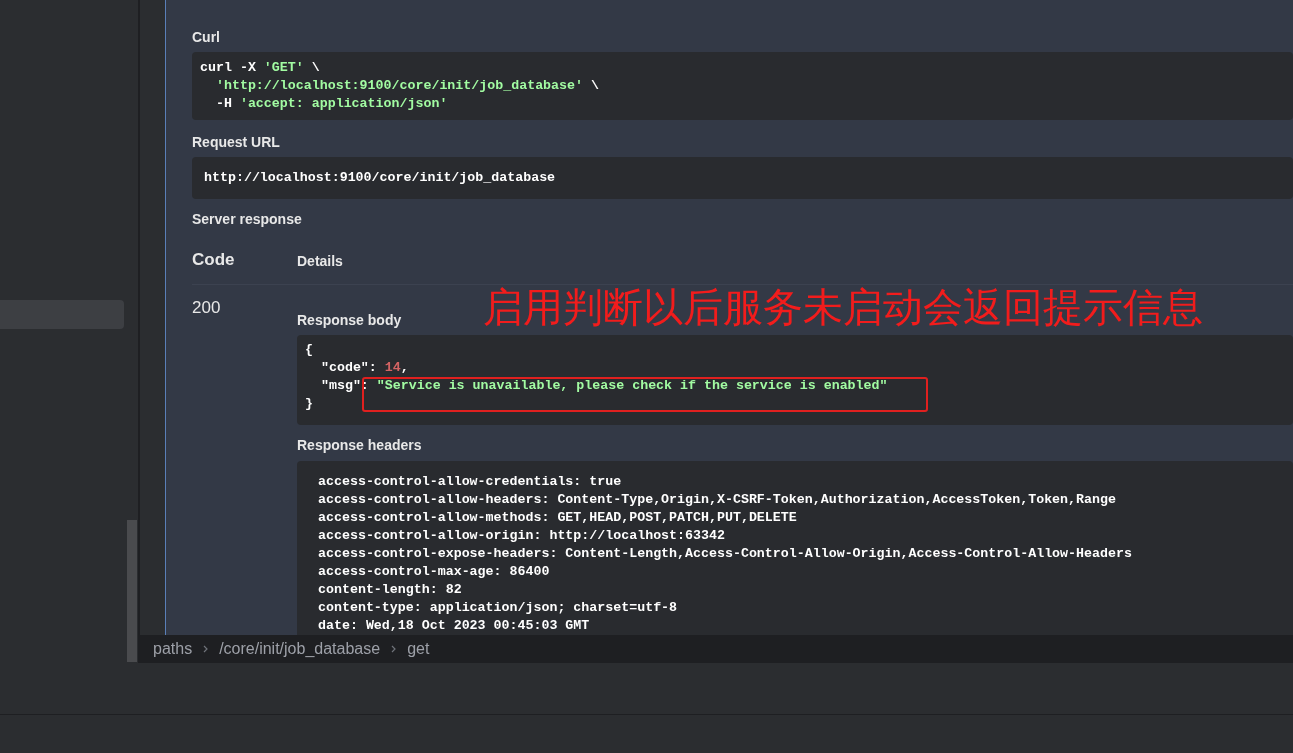  Describe the element at coordinates (418, 649) in the screenshot. I see `breadcrumb-item: get` at that location.